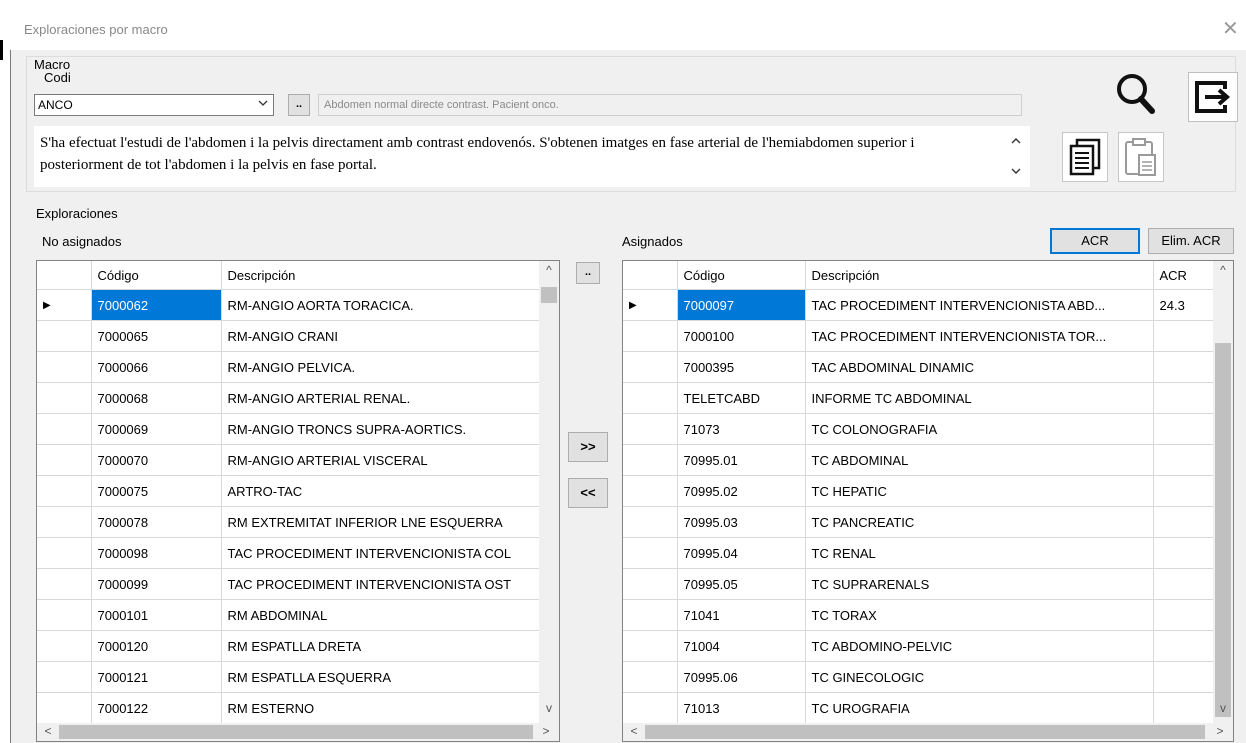 This screenshot has height=743, width=1246. What do you see at coordinates (156, 677) in the screenshot?
I see `cell-code: 7000121` at bounding box center [156, 677].